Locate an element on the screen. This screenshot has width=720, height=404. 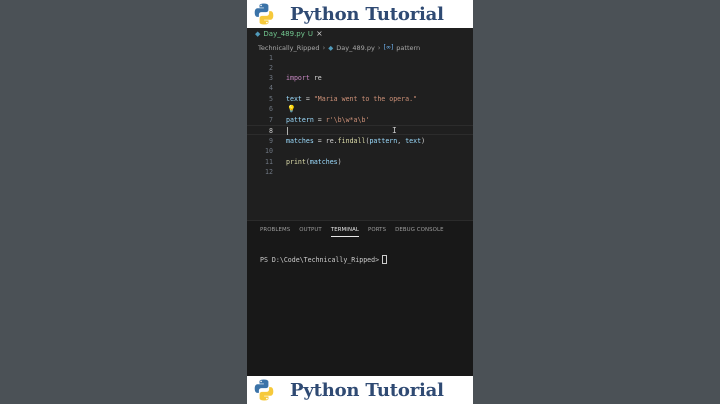
top-banner: Python Tutorial is located at coordinates (360, 14).